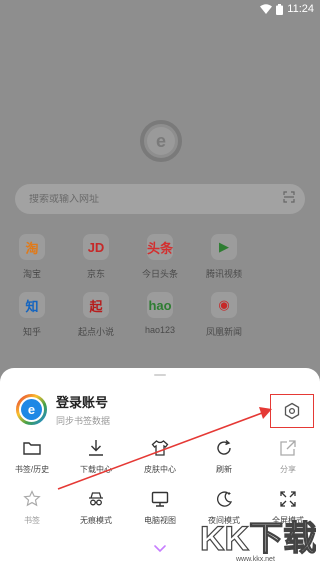  What do you see at coordinates (32, 469) in the screenshot?
I see `menu-item-label: 书签/历史` at bounding box center [32, 469].